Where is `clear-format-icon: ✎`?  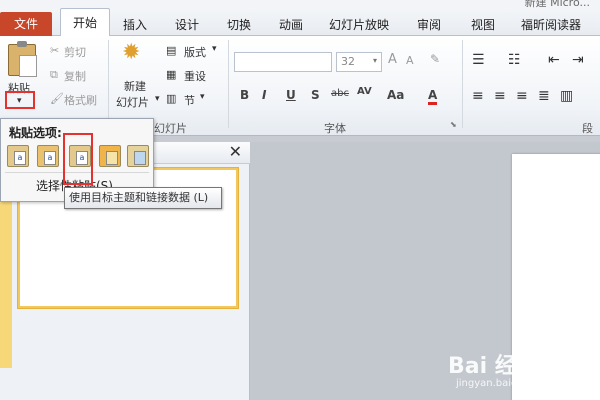
clear-format-icon: ✎ is located at coordinates (435, 59).